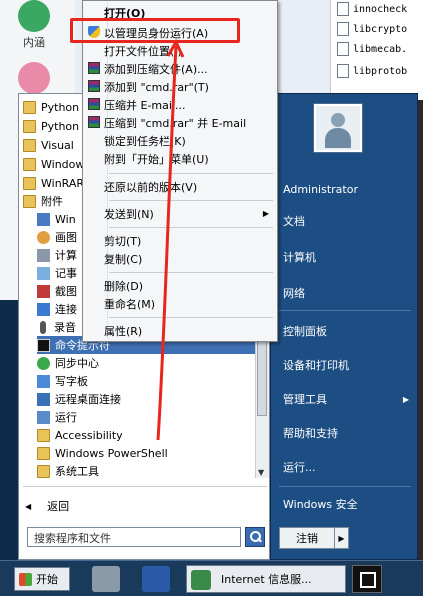 The height and width of the screenshot is (596, 423). Describe the element at coordinates (43, 273) in the screenshot. I see `notepad-icon` at that location.